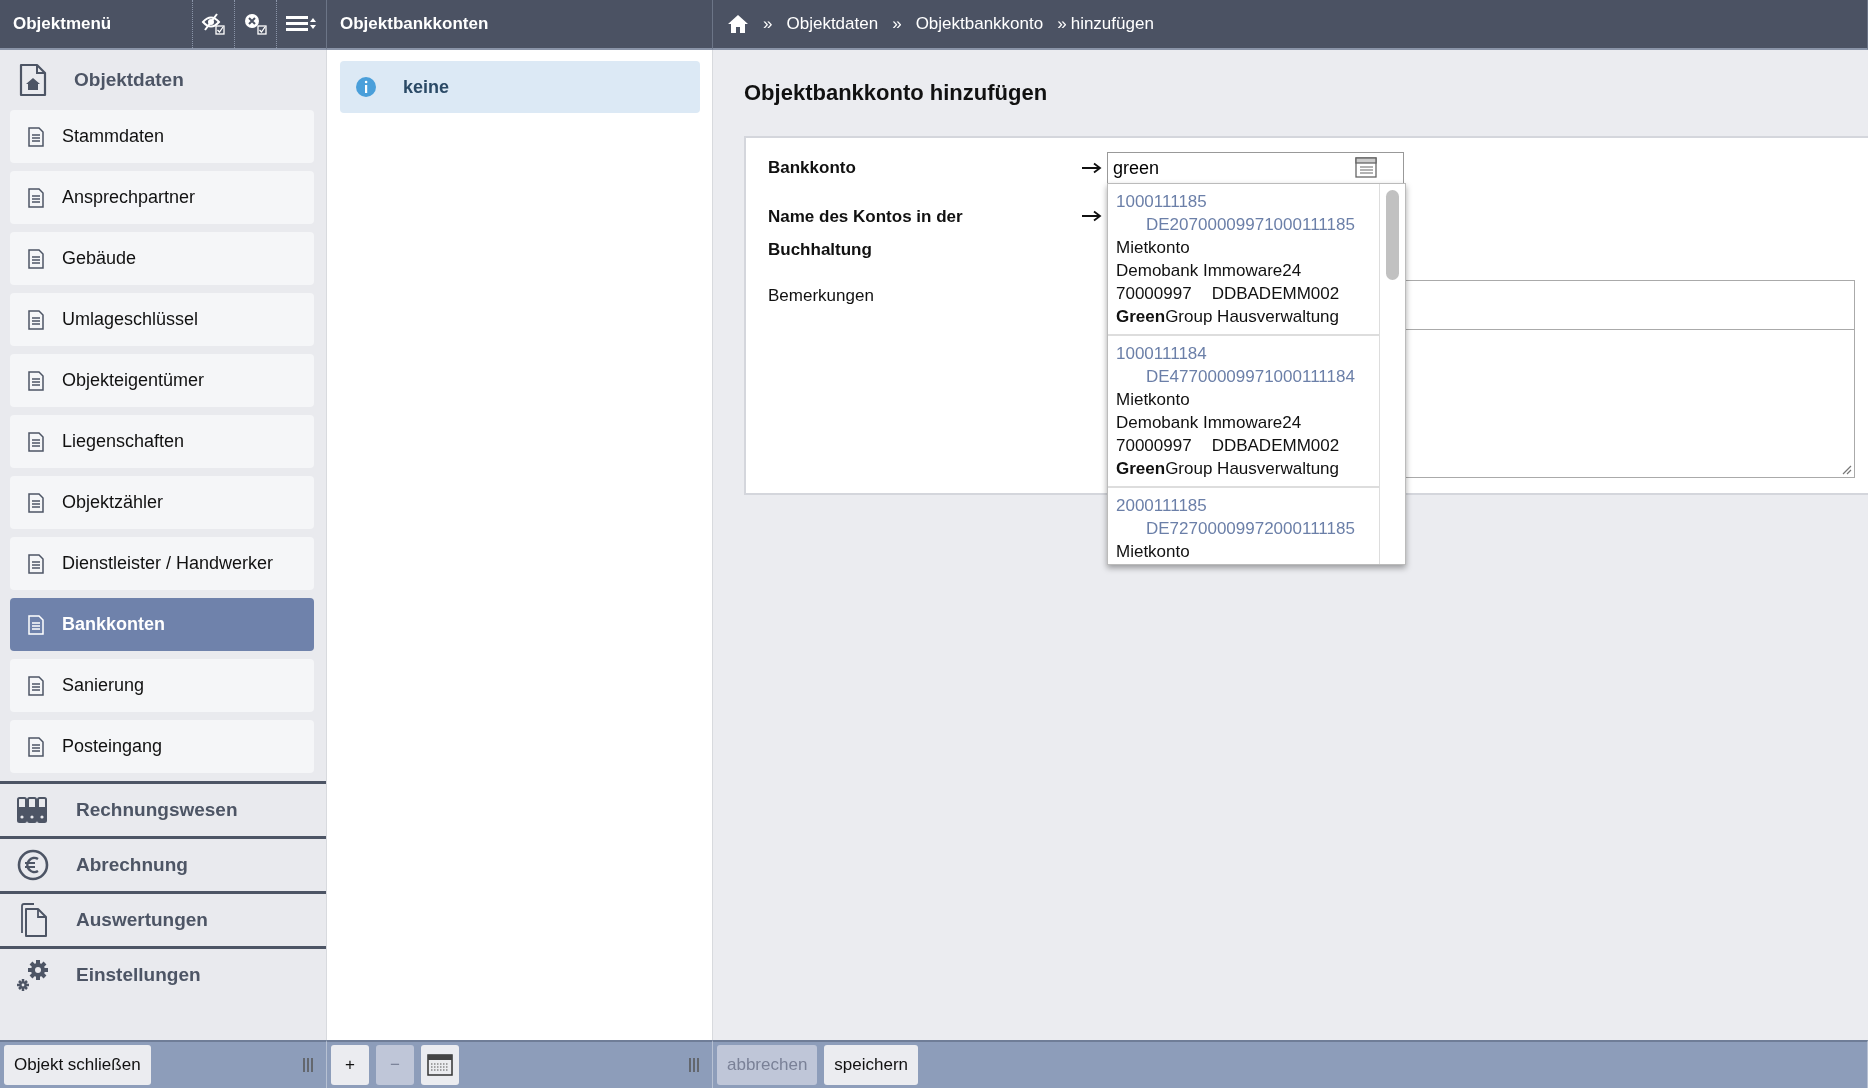  I want to click on menu-title: Objektmenü, so click(62, 24).